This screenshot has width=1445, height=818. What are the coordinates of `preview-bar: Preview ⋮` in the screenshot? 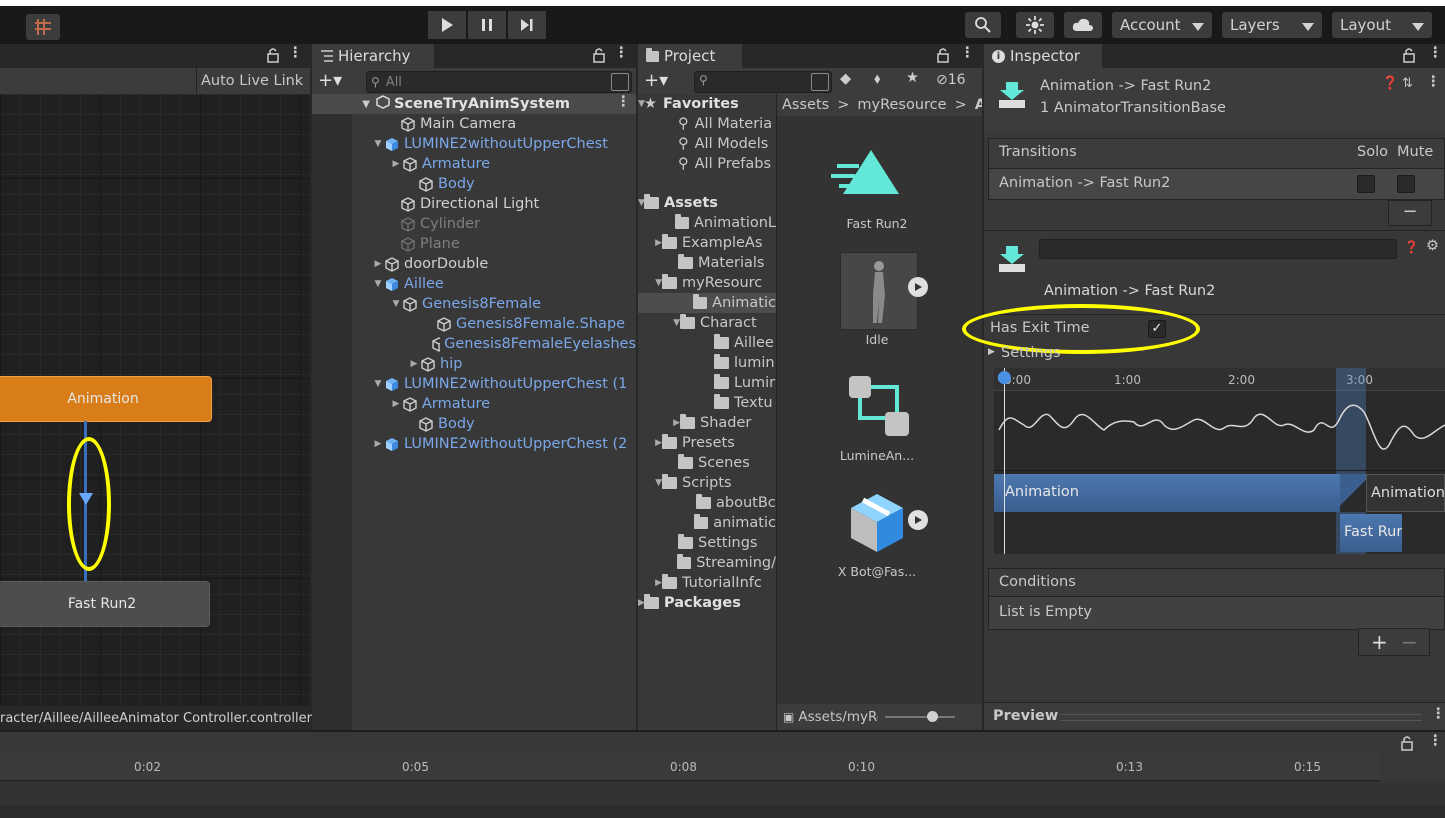 It's located at (1214, 716).